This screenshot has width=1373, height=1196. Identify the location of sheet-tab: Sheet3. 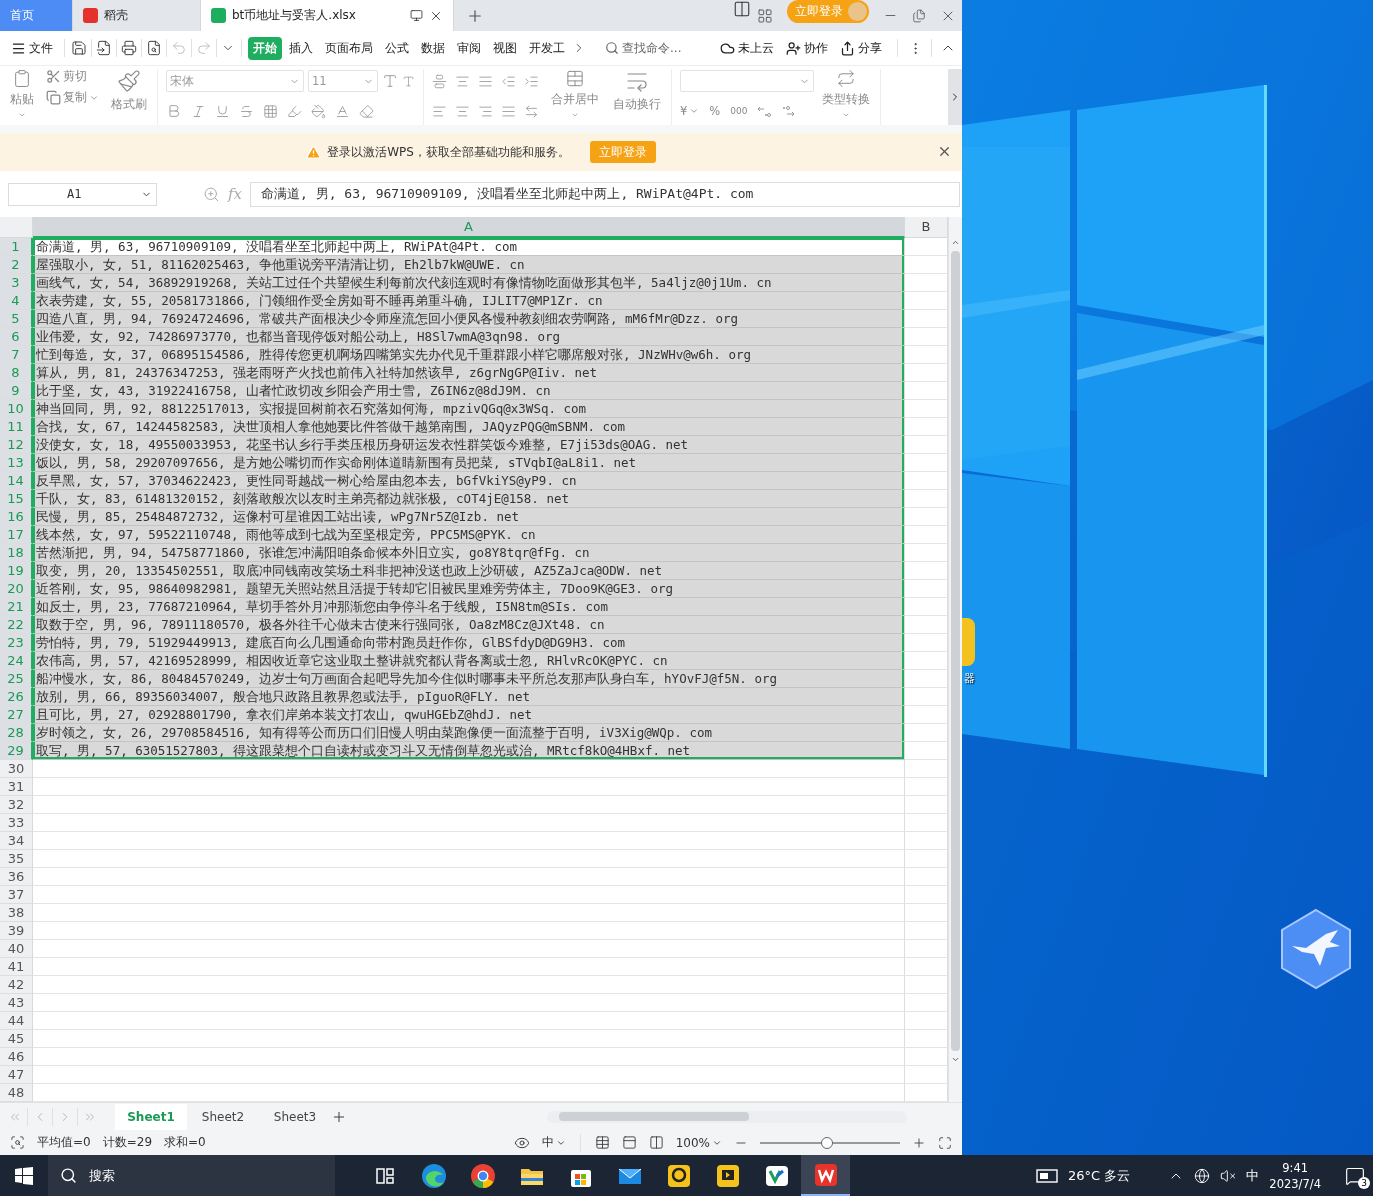
(295, 1116).